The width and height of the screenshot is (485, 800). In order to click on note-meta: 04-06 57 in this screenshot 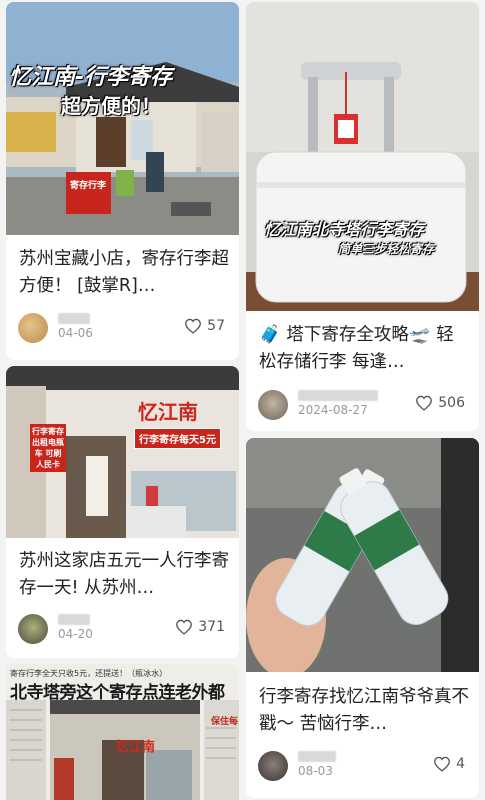, I will do `click(122, 328)`.